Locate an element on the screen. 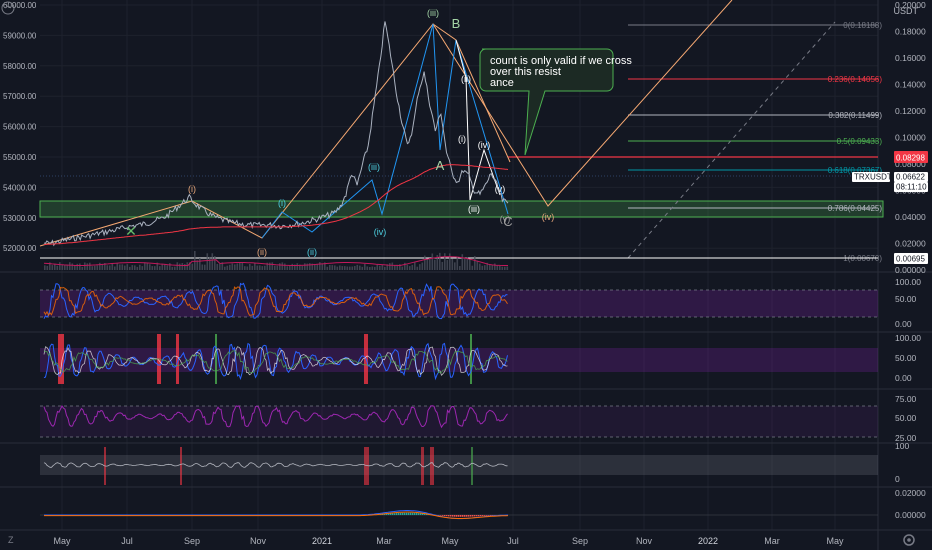  wave-label: A is located at coordinates (440, 165).